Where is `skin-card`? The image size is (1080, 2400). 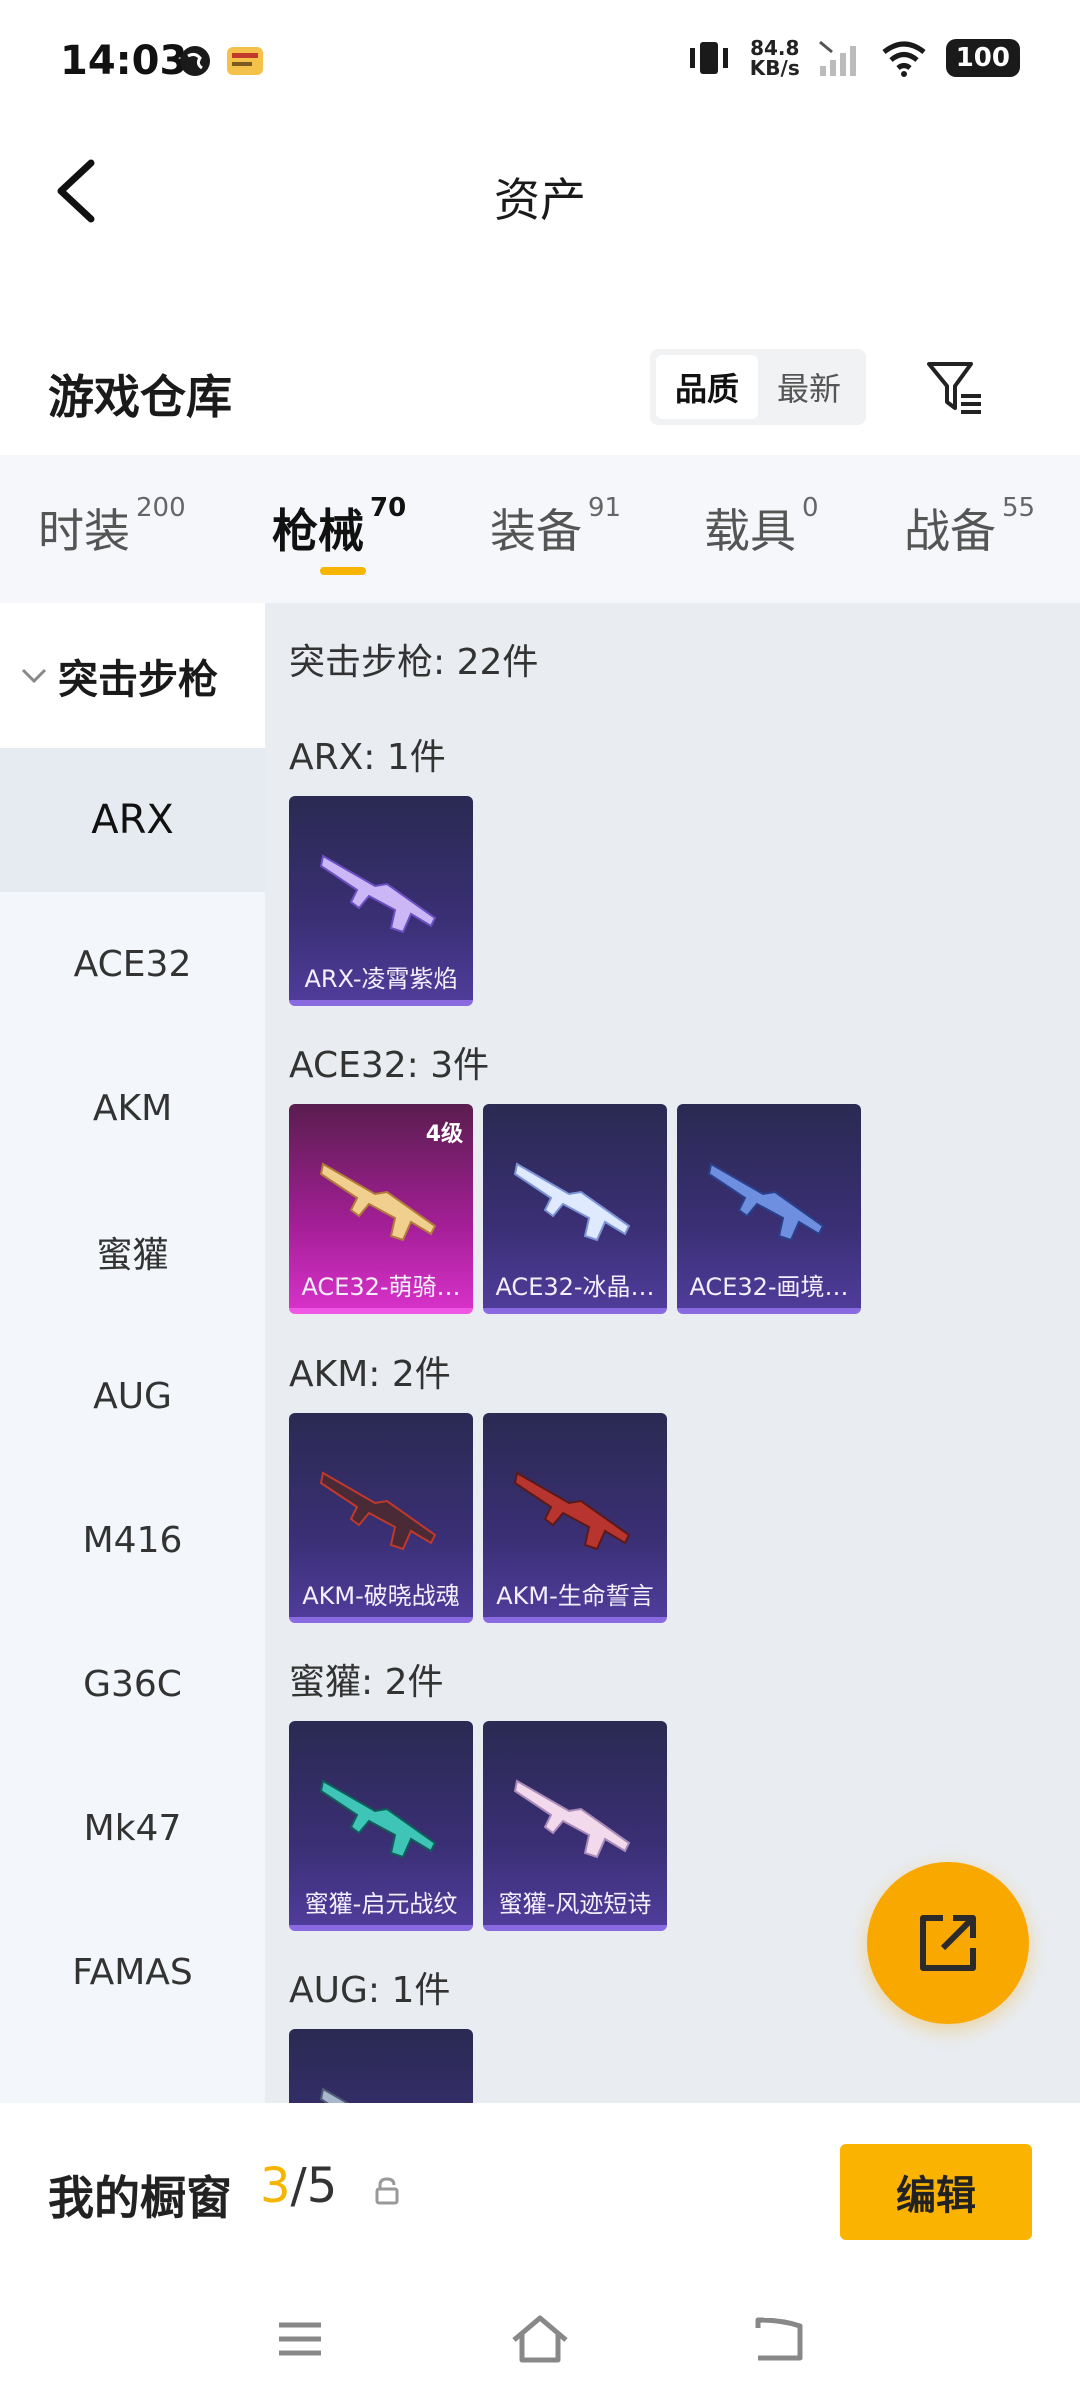 skin-card is located at coordinates (381, 2066).